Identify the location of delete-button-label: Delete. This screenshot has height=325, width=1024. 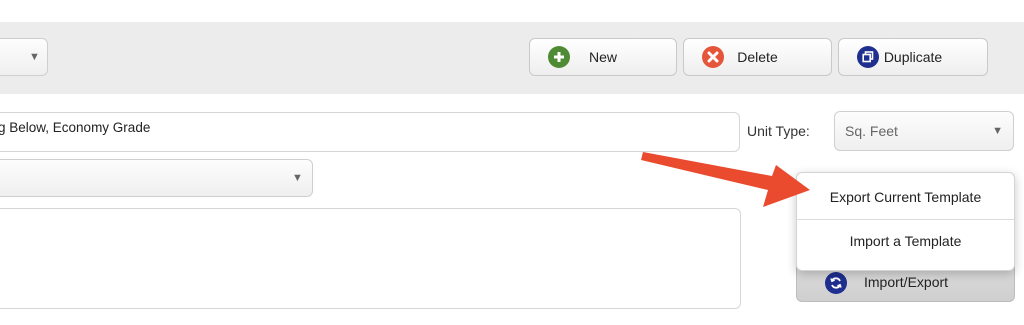
(757, 57).